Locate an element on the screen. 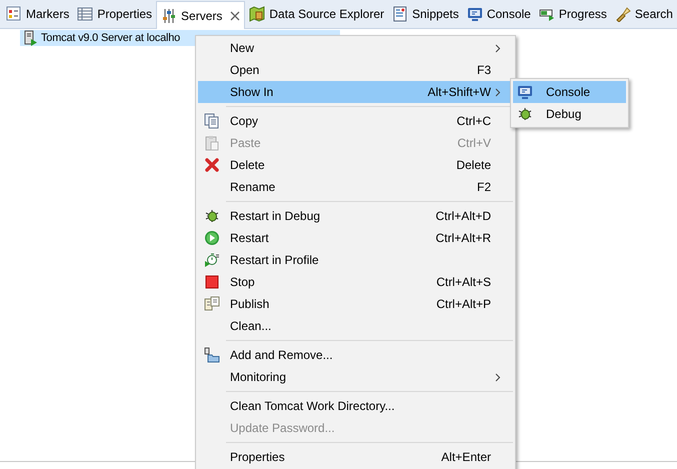 The height and width of the screenshot is (469, 677). tab-label: Snippets is located at coordinates (435, 14).